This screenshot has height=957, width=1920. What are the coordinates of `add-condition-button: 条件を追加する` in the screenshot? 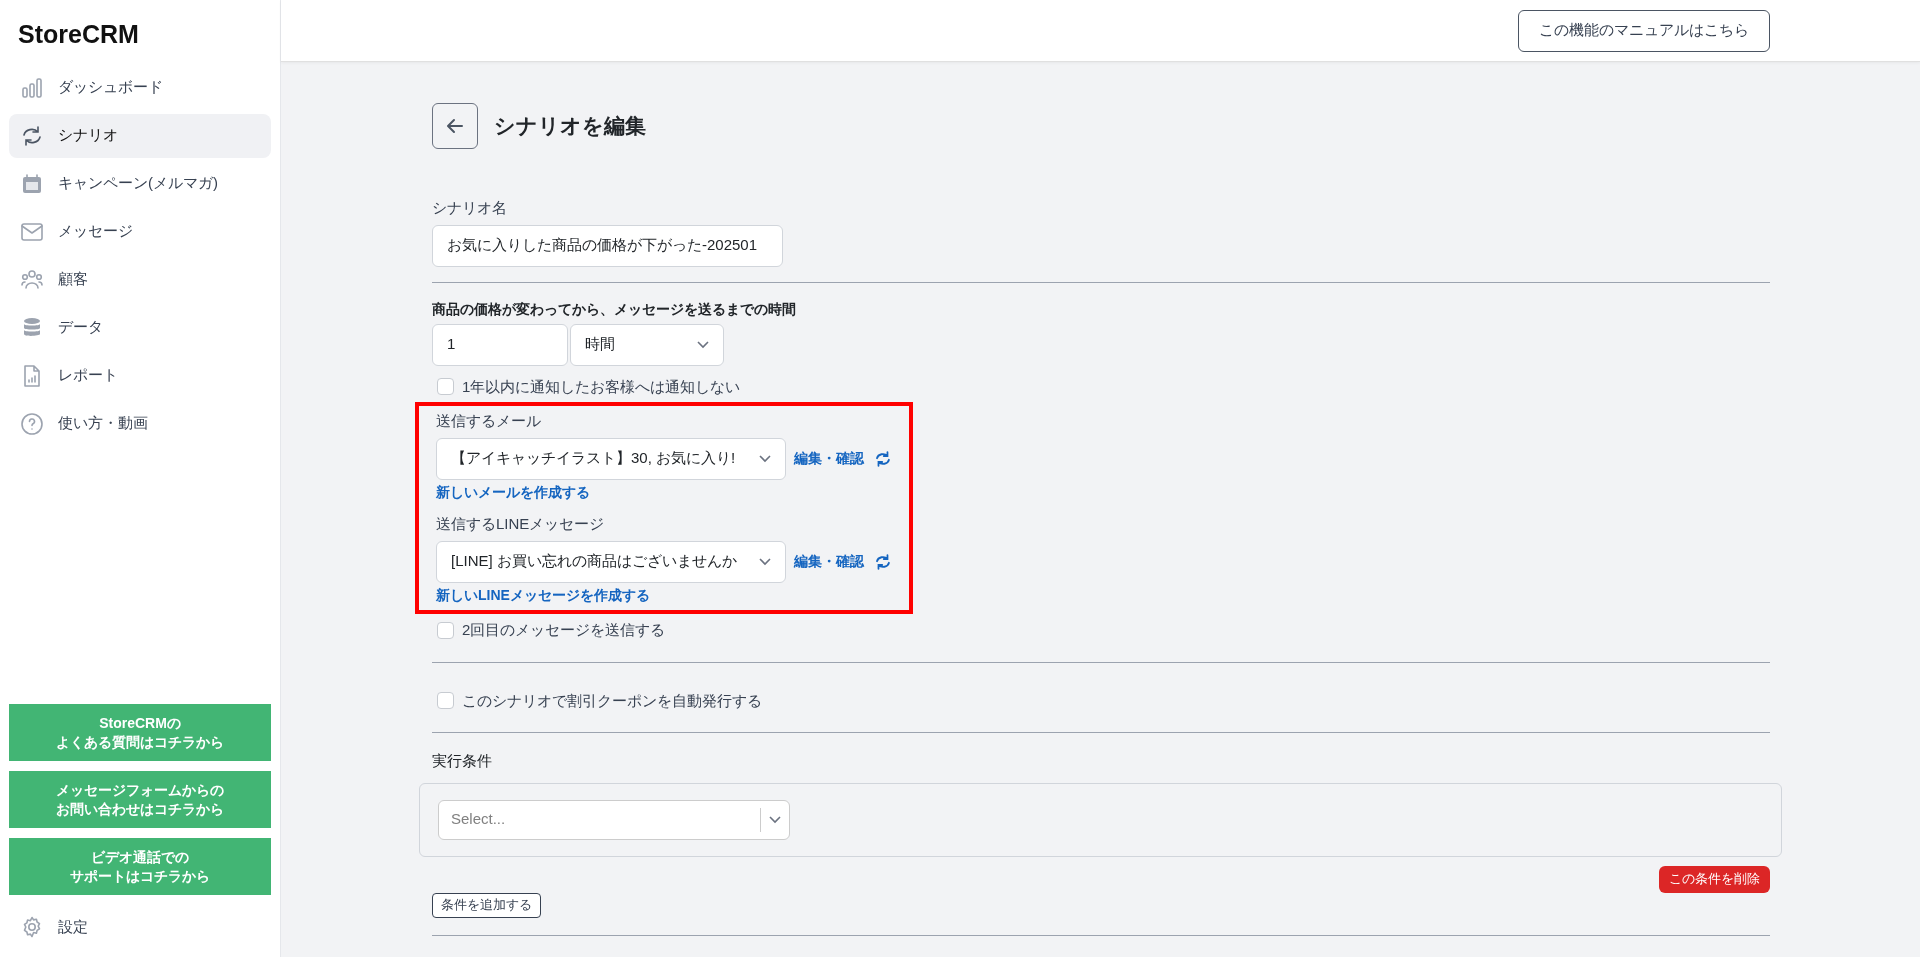 It's located at (486, 905).